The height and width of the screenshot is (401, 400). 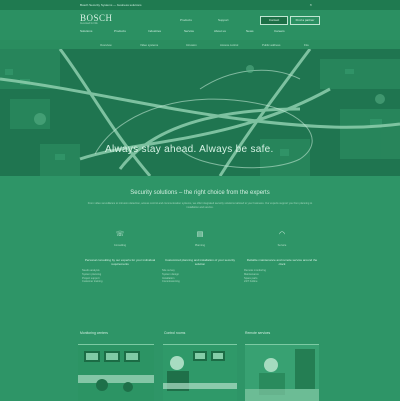 I want to click on card-image-control, so click(x=200, y=372).